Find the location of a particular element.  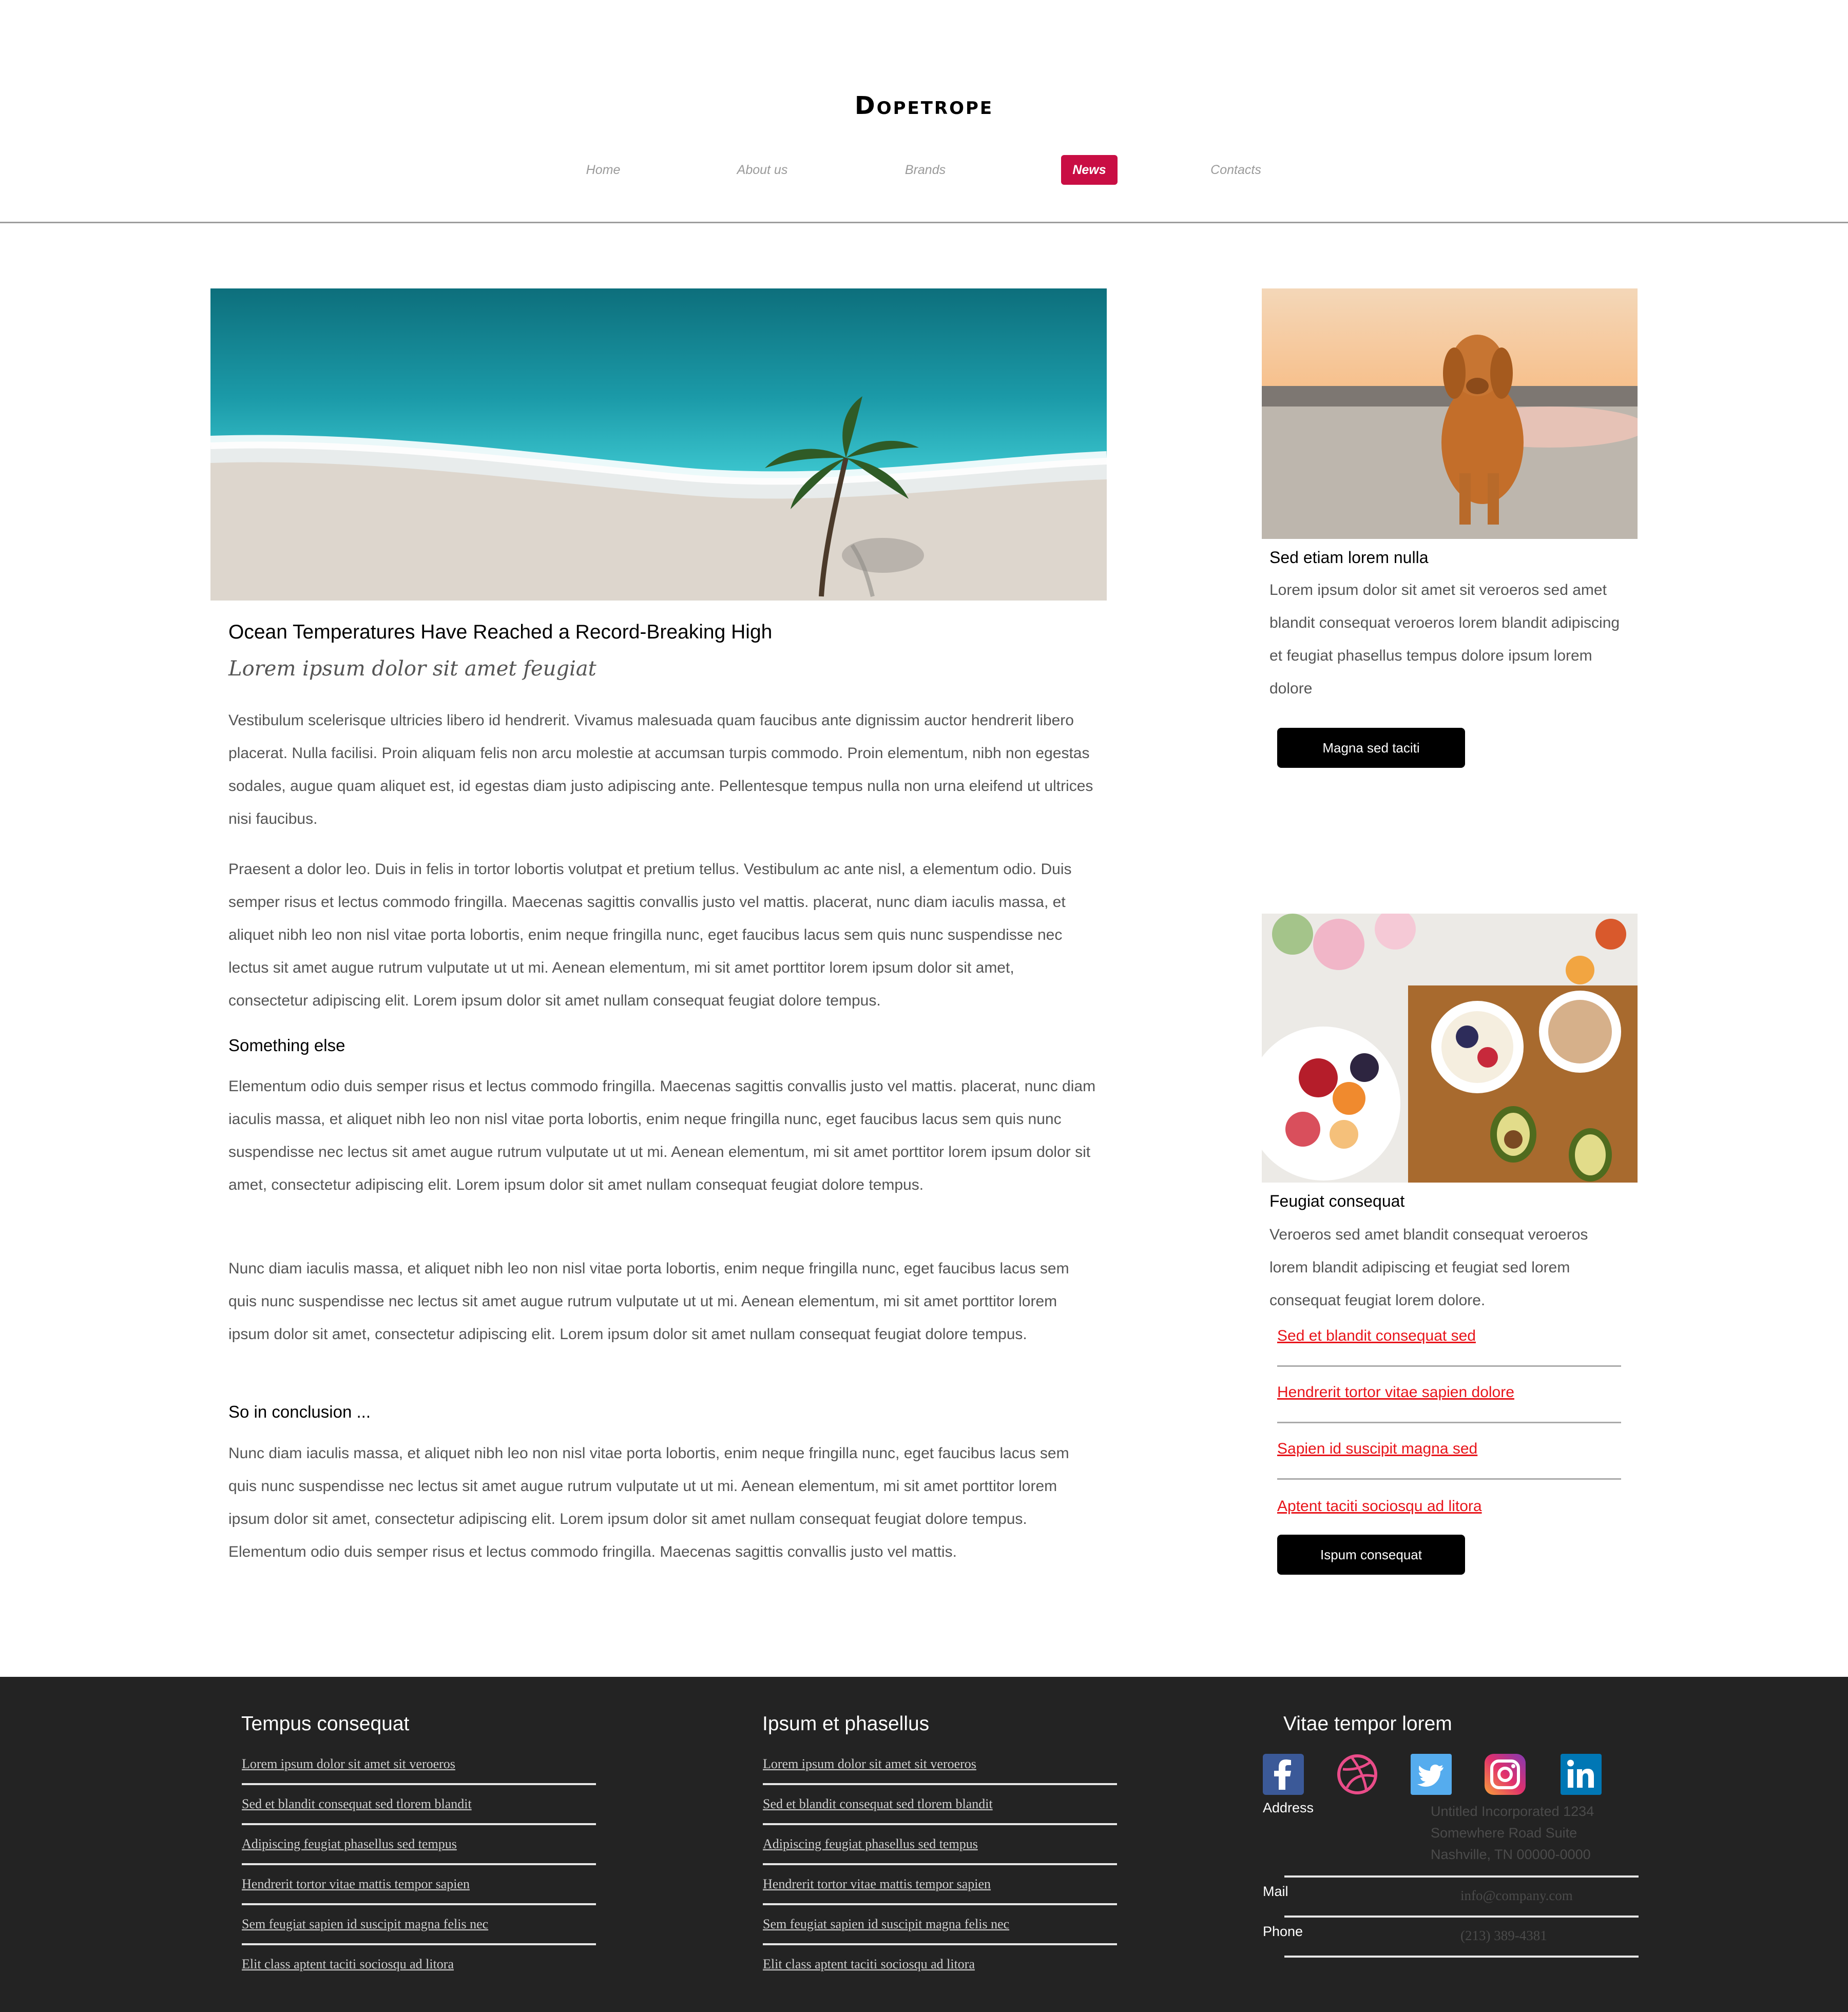

header-divider is located at coordinates (924, 222).